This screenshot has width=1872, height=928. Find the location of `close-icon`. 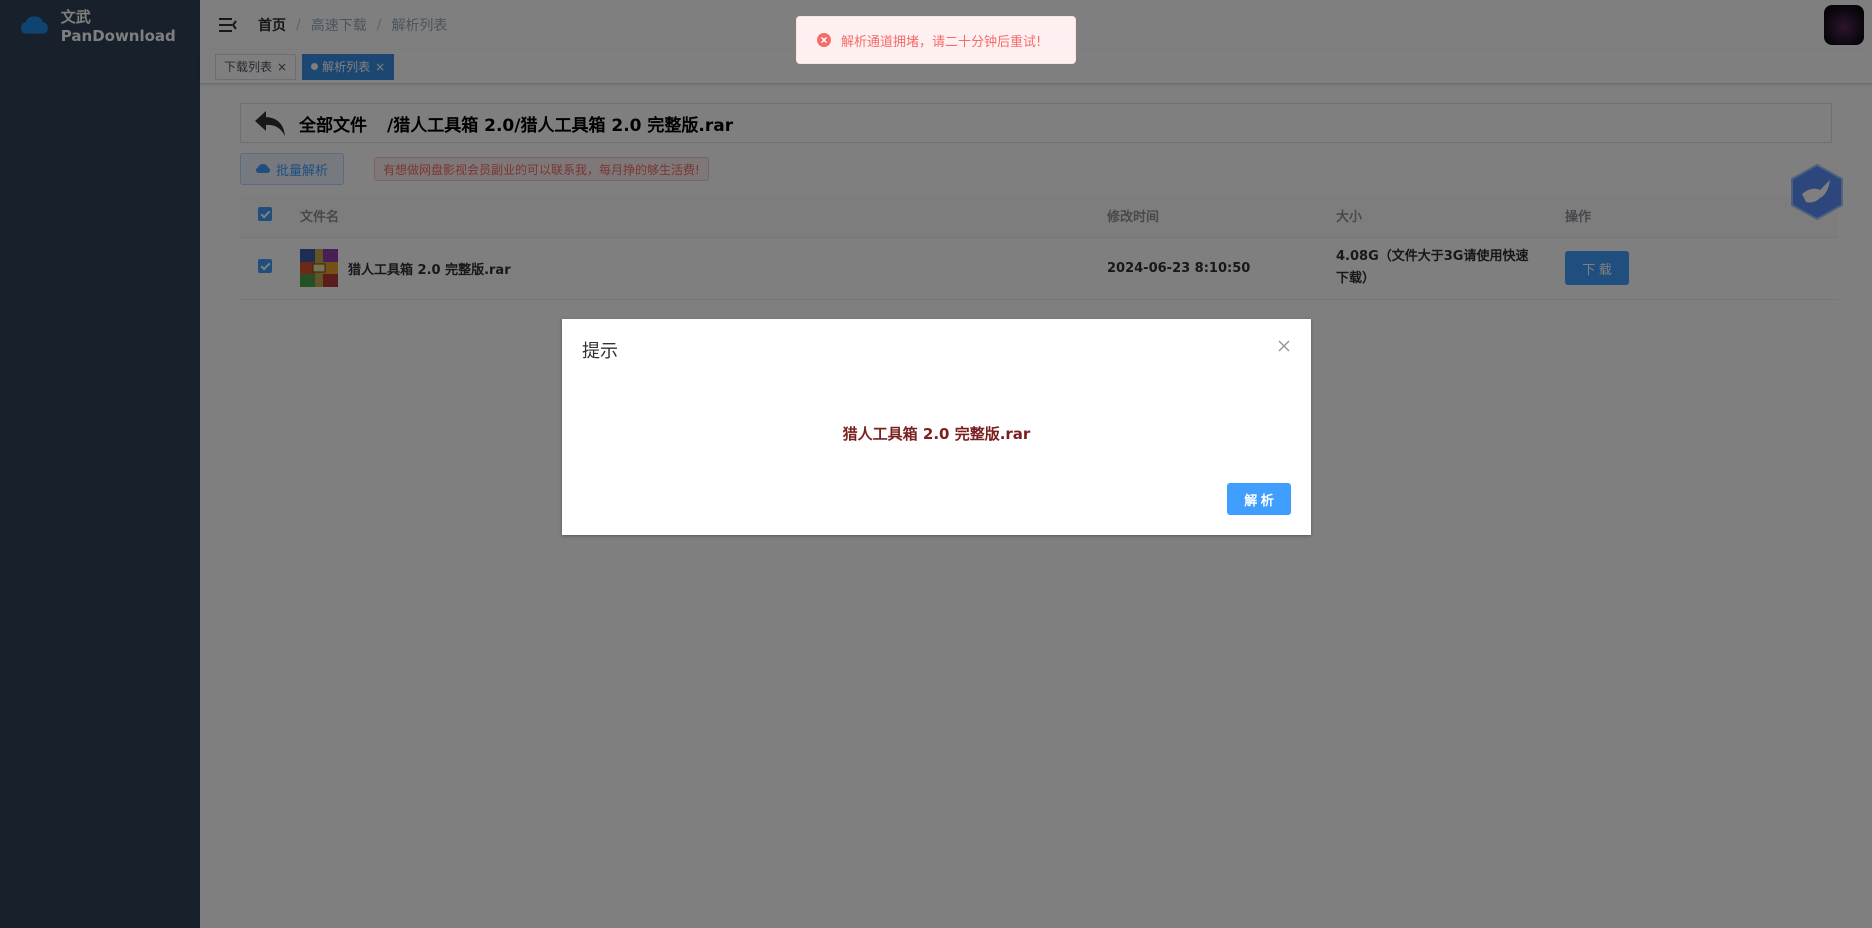

close-icon is located at coordinates (1284, 346).